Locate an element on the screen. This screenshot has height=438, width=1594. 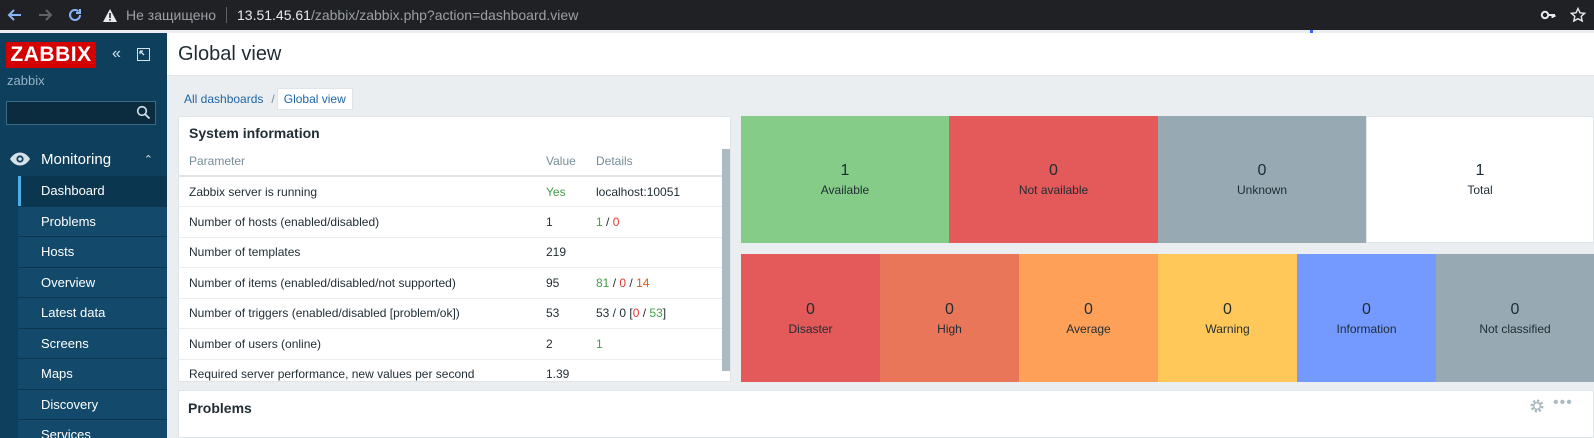
availability-not-available: 0 Not available is located at coordinates (1053, 179).